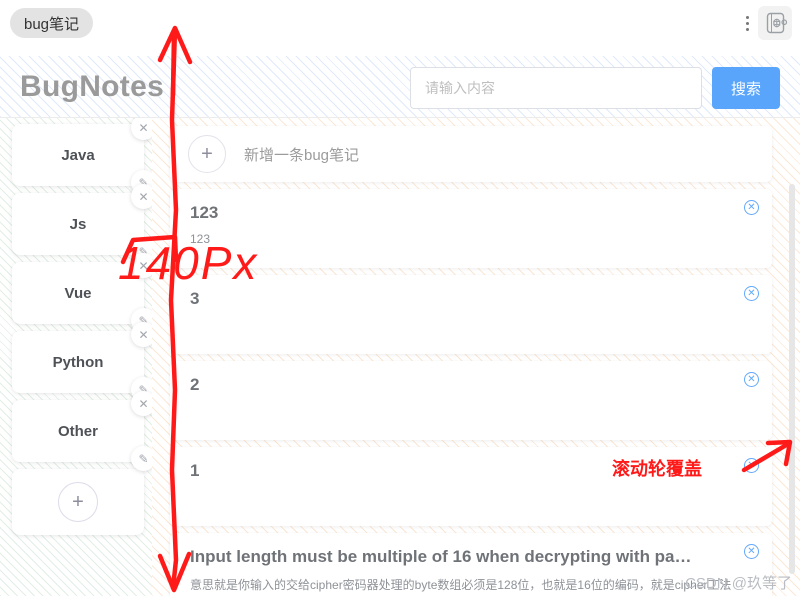  Describe the element at coordinates (471, 154) in the screenshot. I see `add-note-bar: + 新增一条bug笔记` at that location.